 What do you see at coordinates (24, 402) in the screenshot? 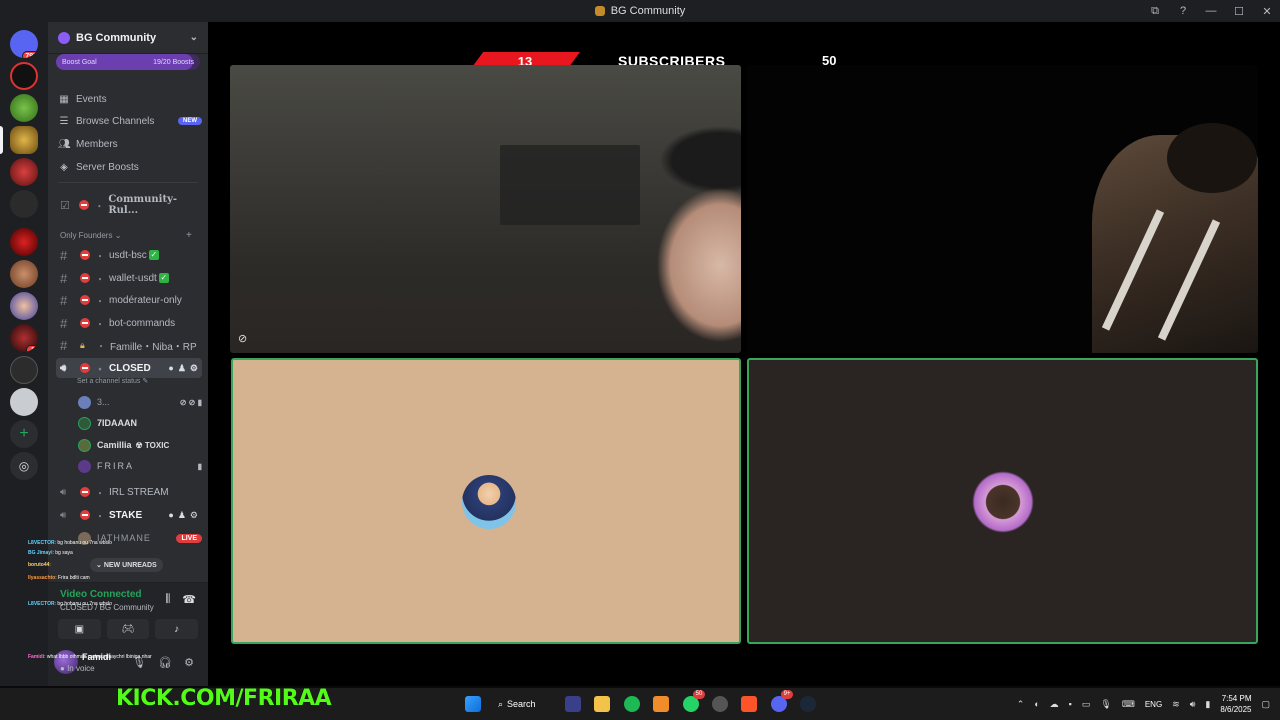
I see `server-icon-e-light` at bounding box center [24, 402].